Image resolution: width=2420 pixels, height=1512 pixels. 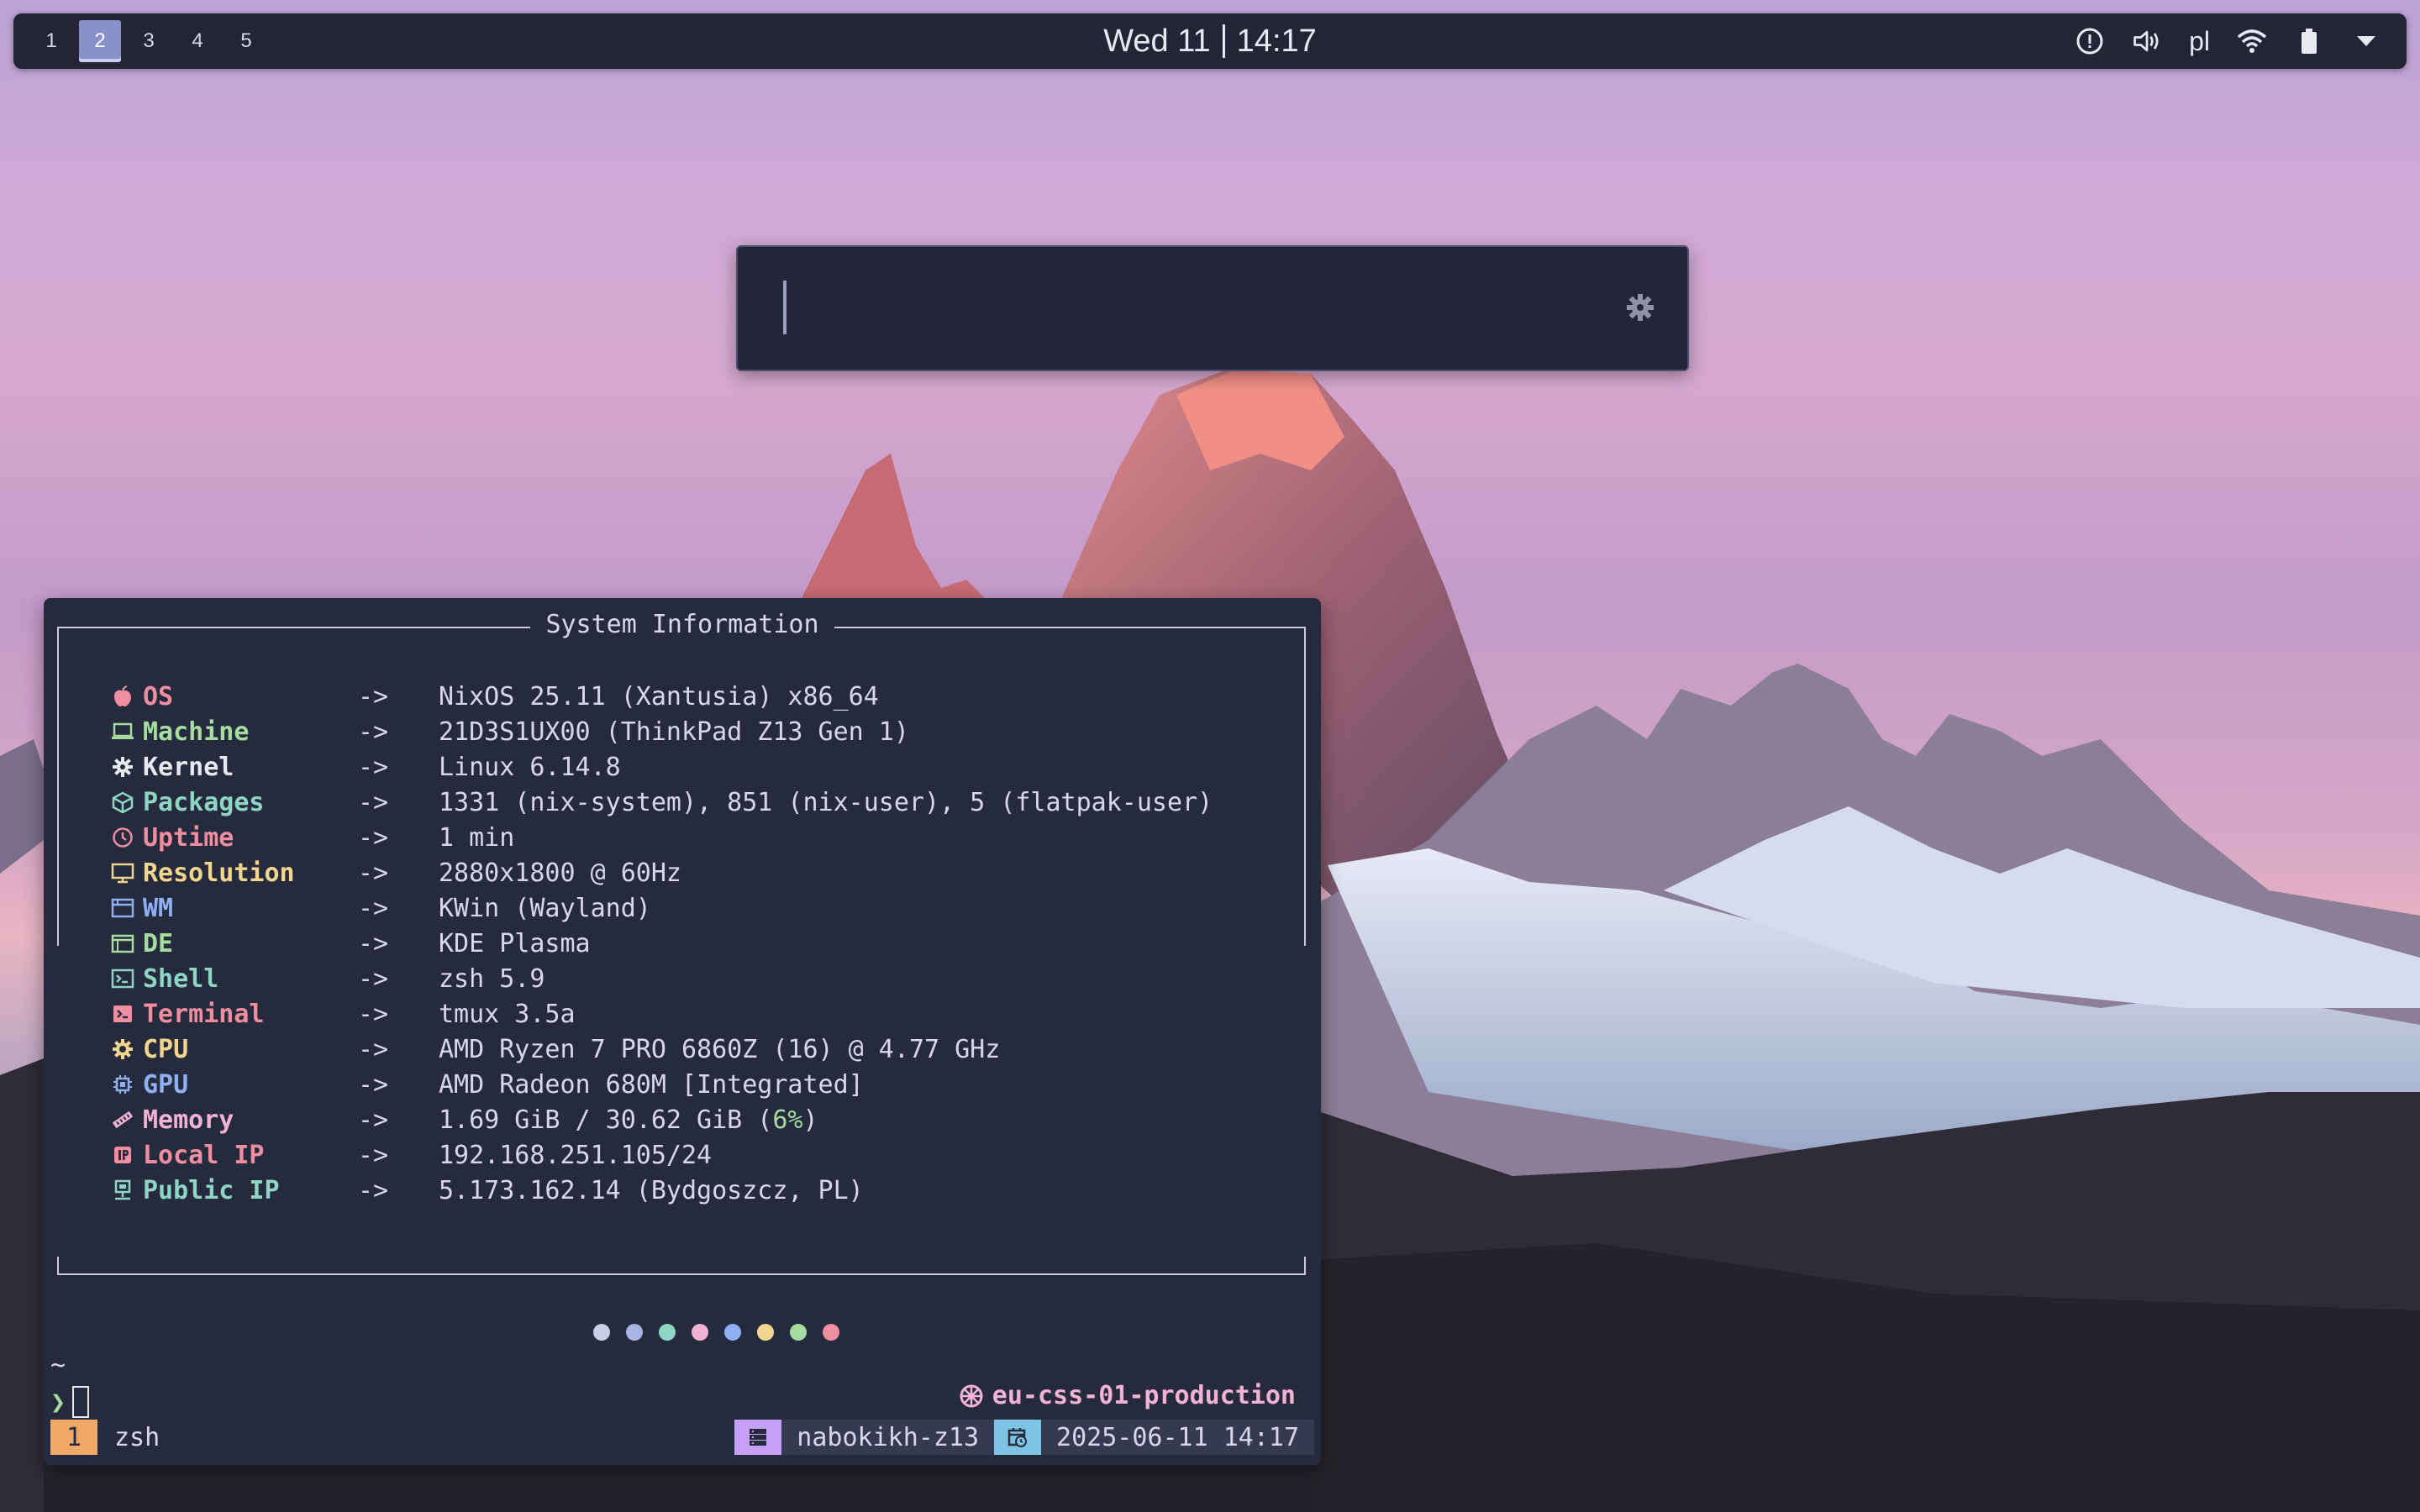 I want to click on system-tray: pl, so click(x=2228, y=41).